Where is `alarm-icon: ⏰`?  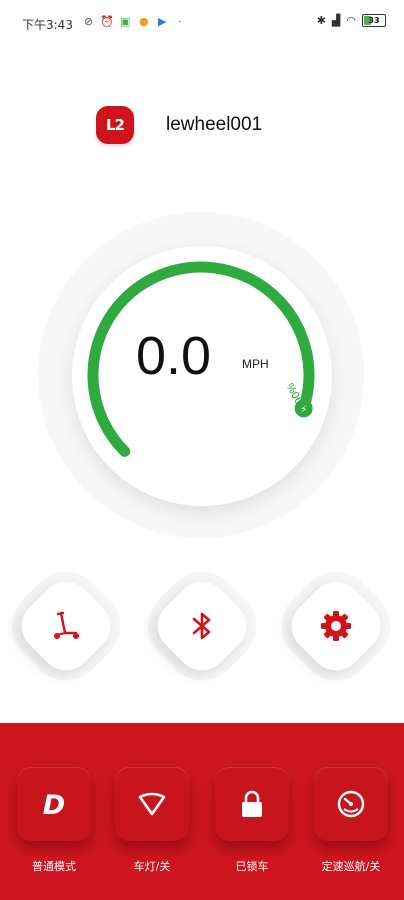 alarm-icon: ⏰ is located at coordinates (107, 21).